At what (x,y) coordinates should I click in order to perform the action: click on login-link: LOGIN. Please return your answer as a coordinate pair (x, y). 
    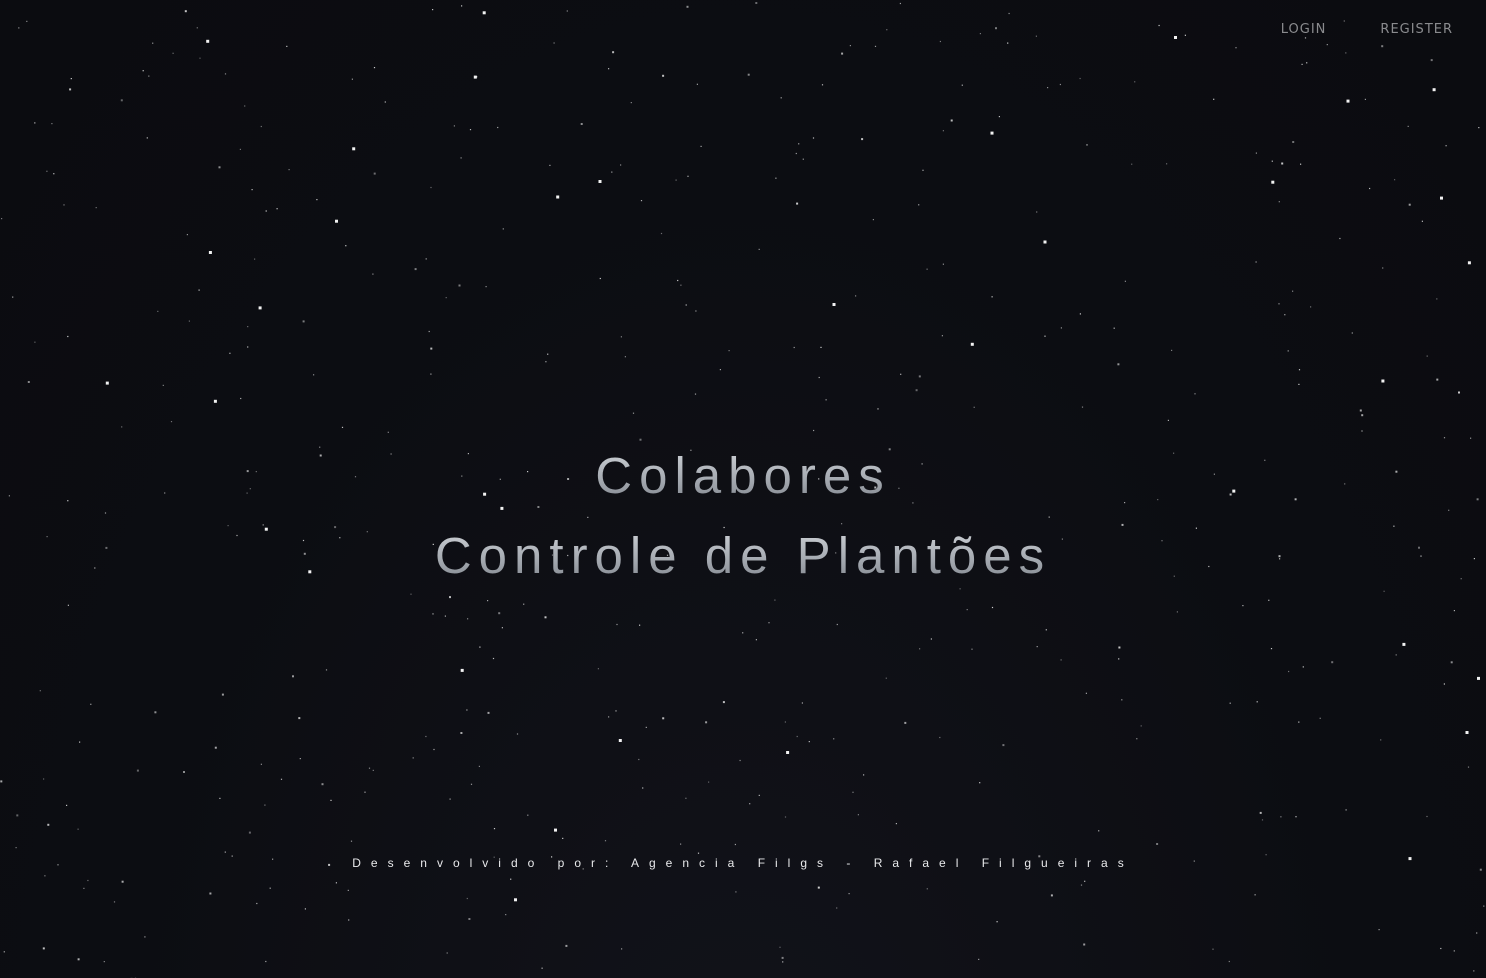
    Looking at the image, I should click on (1304, 30).